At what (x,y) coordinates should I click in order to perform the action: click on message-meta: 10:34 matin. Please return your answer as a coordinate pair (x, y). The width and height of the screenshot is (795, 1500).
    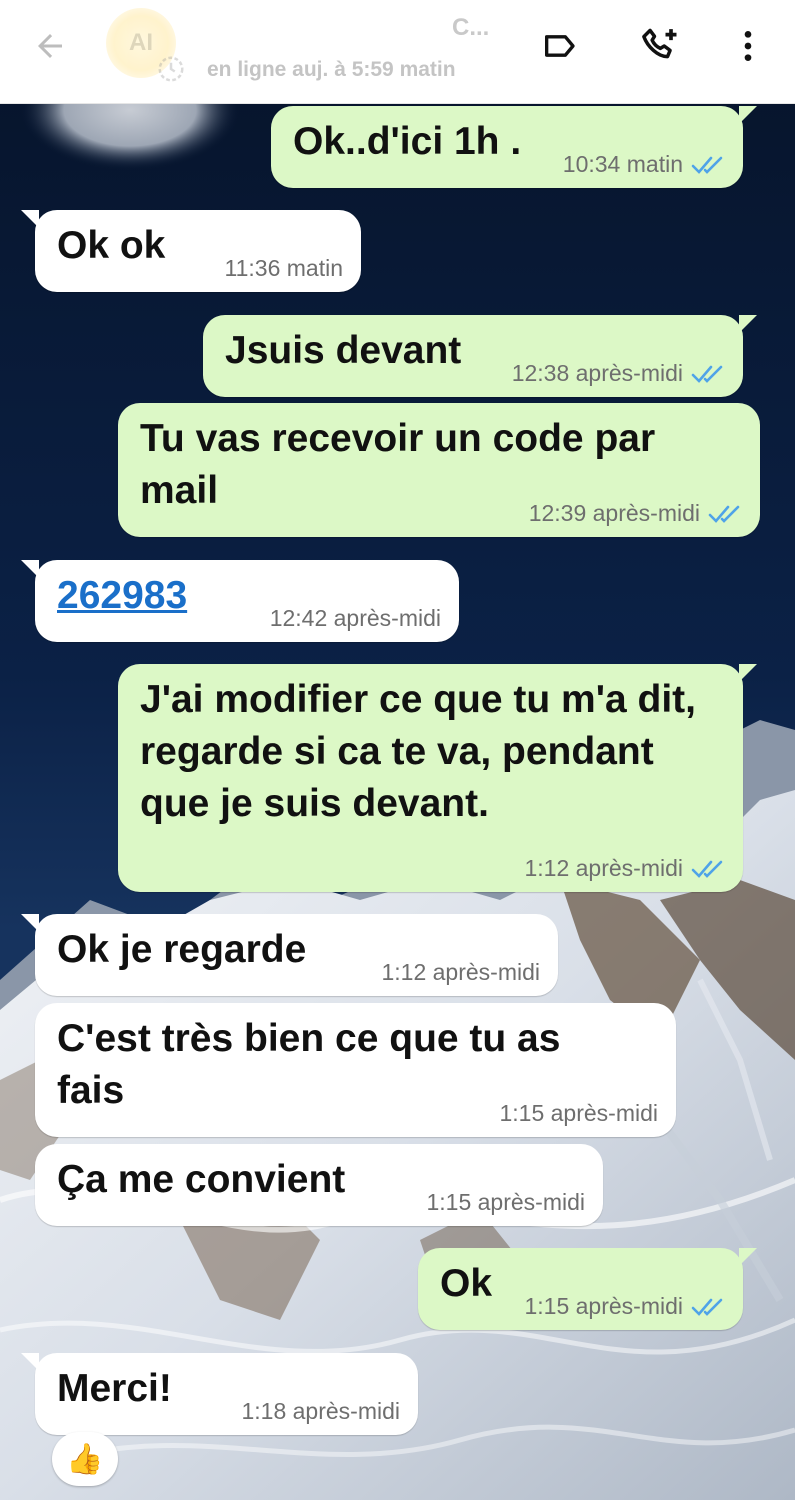
    Looking at the image, I should click on (644, 164).